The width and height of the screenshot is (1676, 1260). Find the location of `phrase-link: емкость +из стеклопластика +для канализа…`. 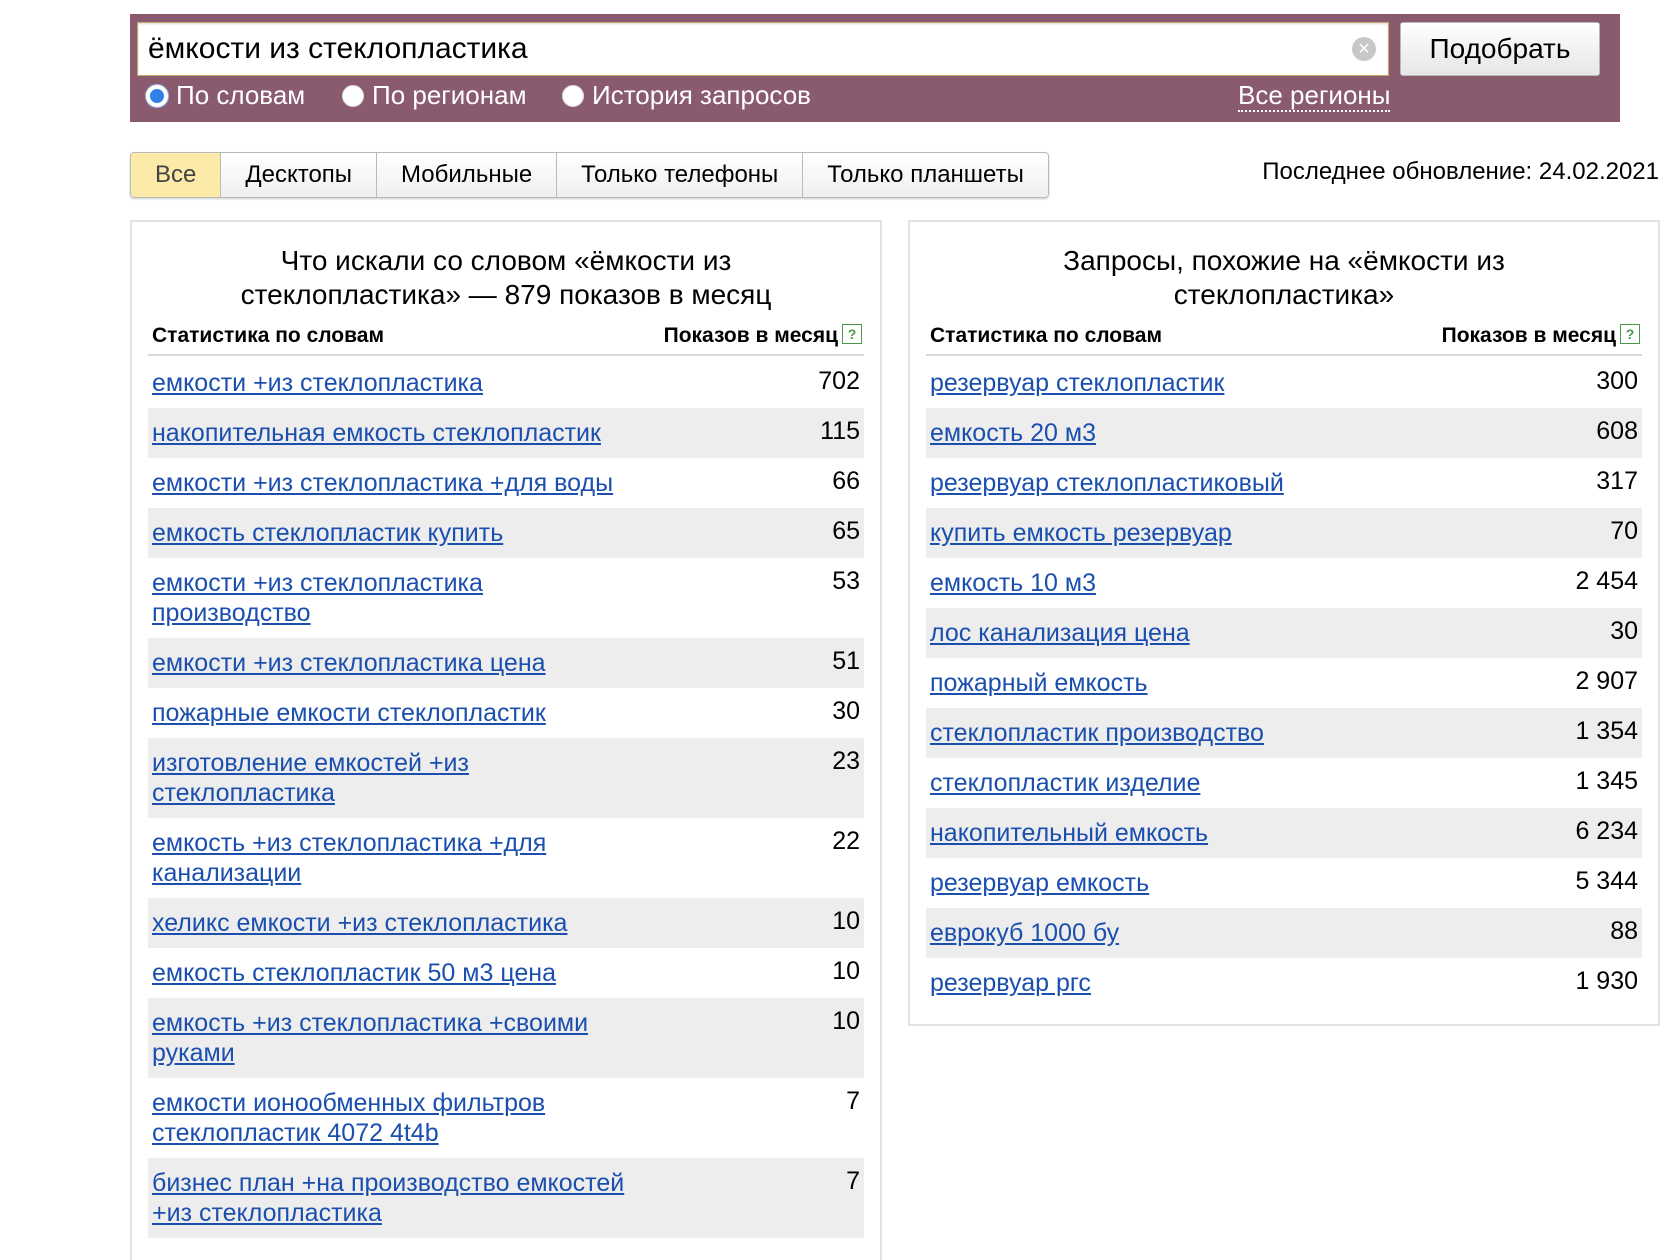

phrase-link: емкость +из стеклопластика +для канализа… is located at coordinates (362, 858).